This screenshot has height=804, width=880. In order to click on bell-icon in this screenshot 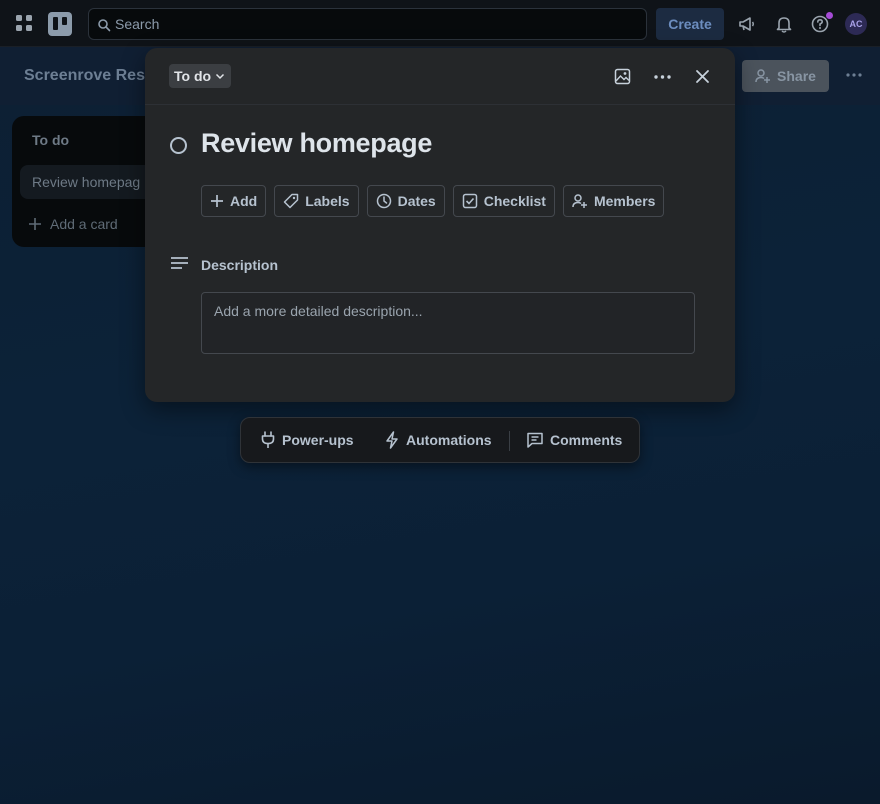, I will do `click(784, 24)`.